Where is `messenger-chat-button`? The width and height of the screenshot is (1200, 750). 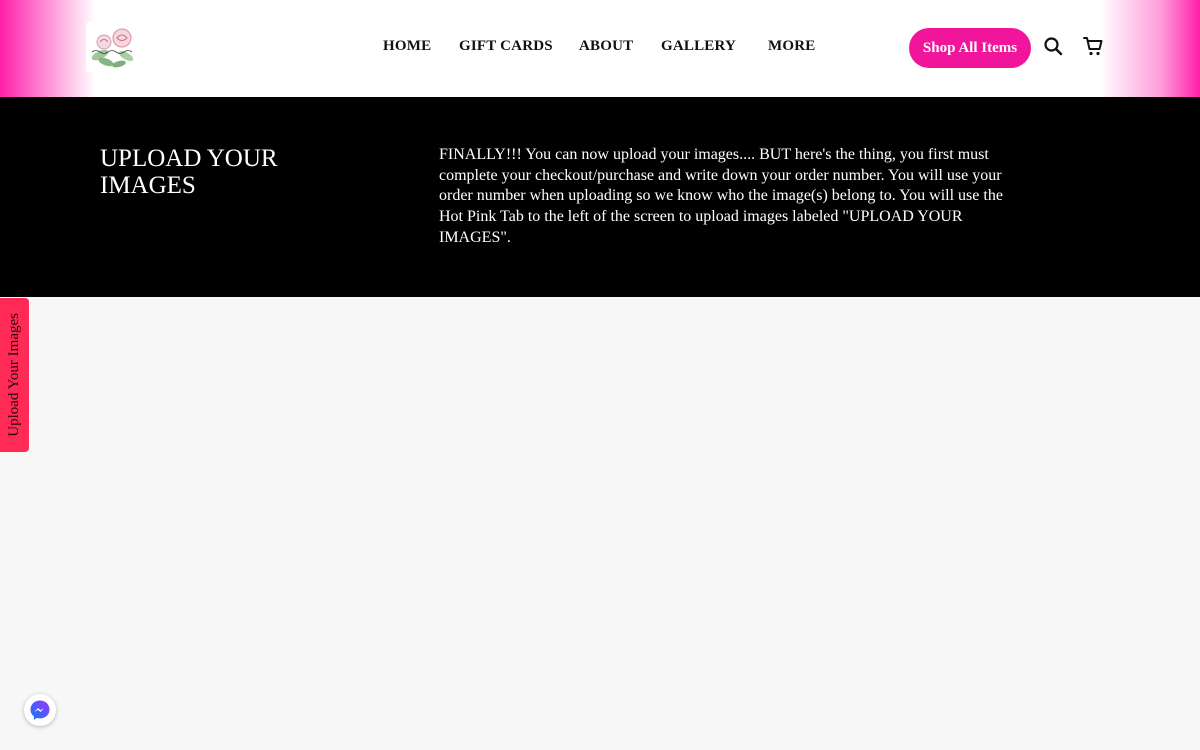
messenger-chat-button is located at coordinates (40, 710).